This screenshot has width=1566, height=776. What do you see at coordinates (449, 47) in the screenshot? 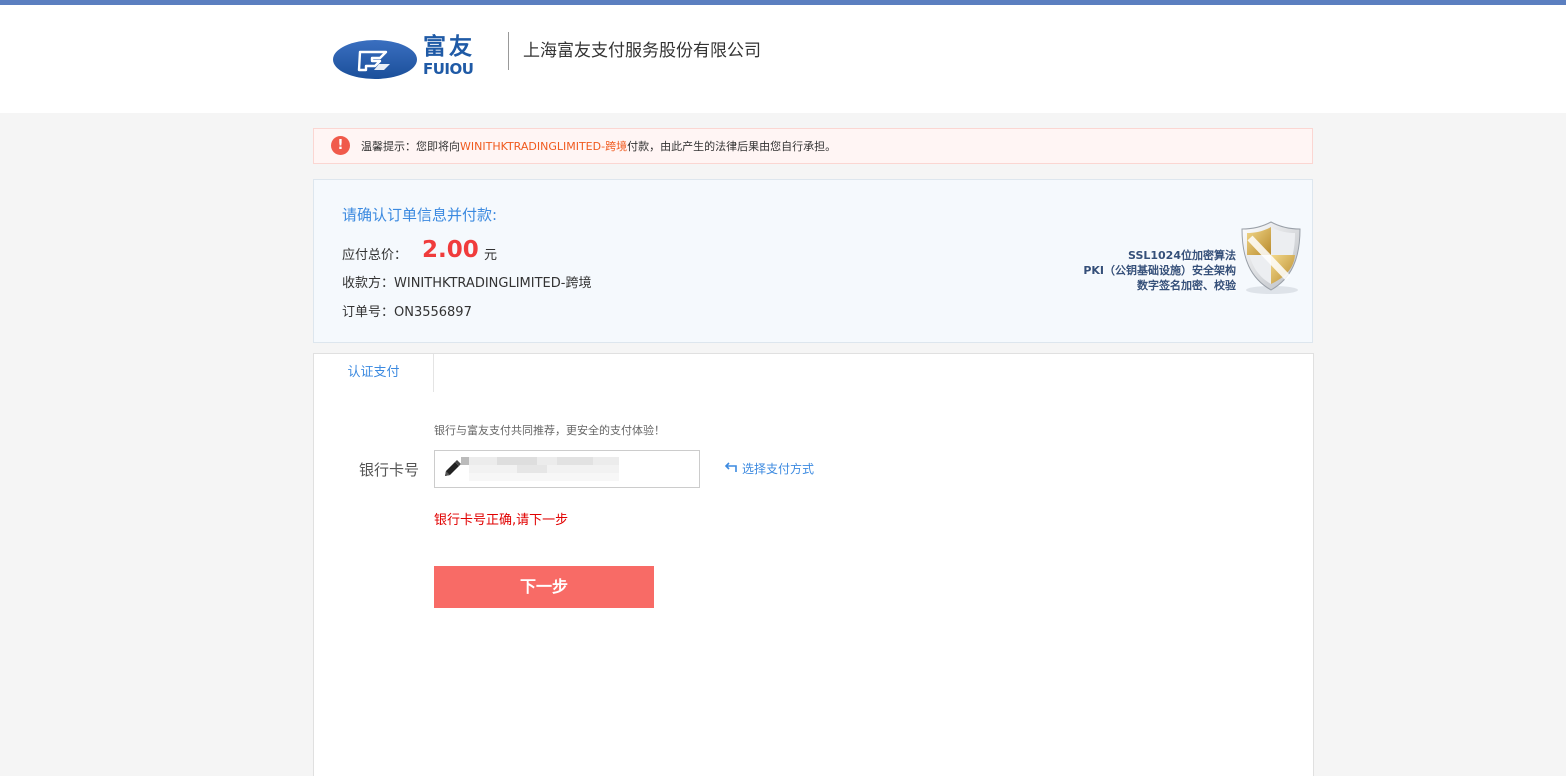
I see `logo-chinese-text: 富友` at bounding box center [449, 47].